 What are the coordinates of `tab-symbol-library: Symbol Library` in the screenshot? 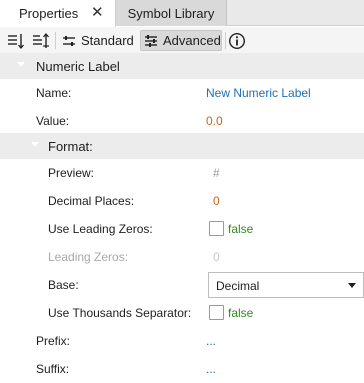 It's located at (171, 13).